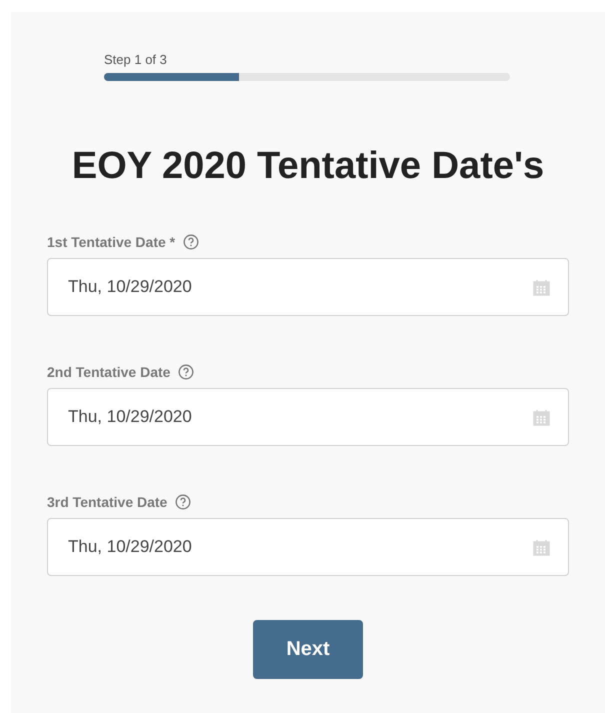  Describe the element at coordinates (108, 372) in the screenshot. I see `field-label: 2nd Tentative Date` at that location.